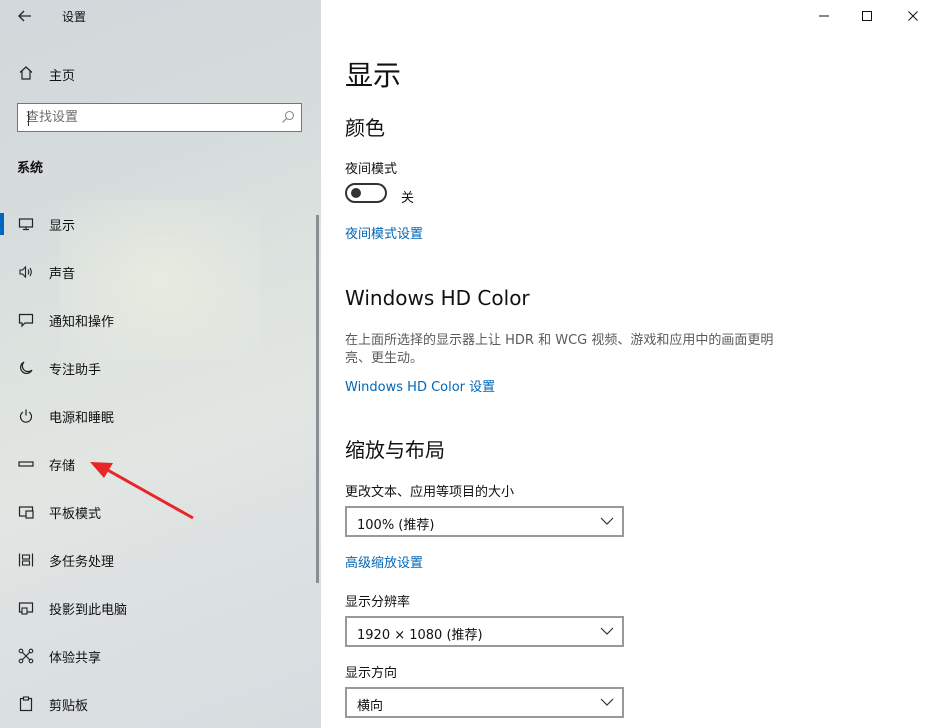  Describe the element at coordinates (160, 560) in the screenshot. I see `sidebar-item-multitasking: 多任务处理` at that location.